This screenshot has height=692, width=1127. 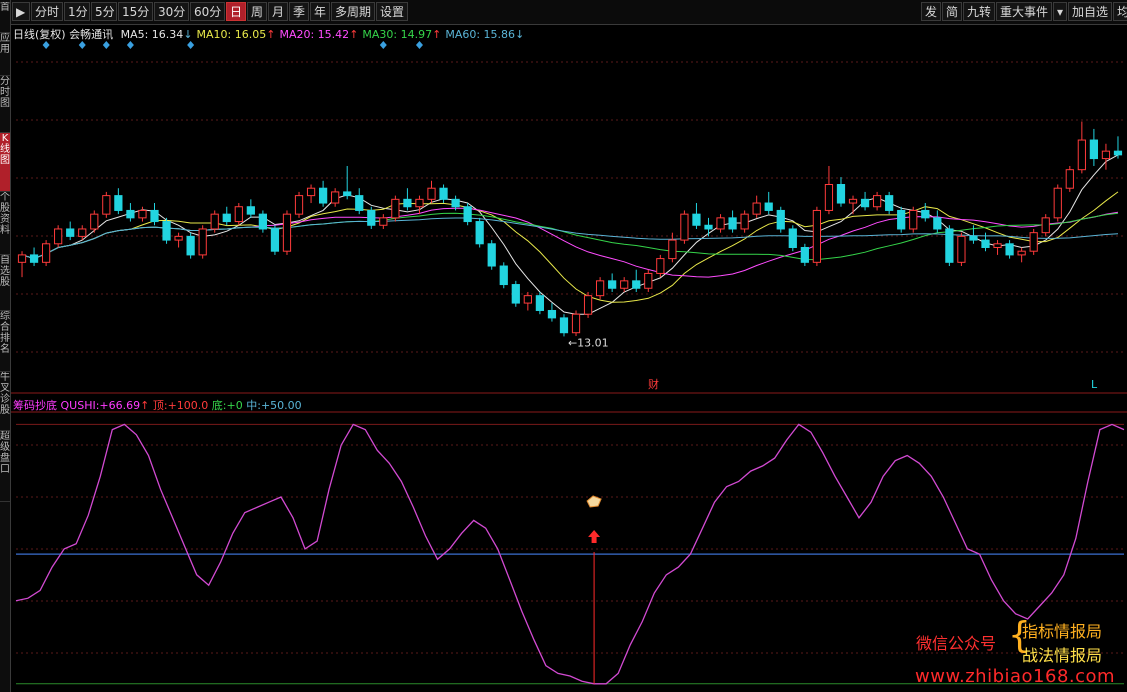 What do you see at coordinates (653, 384) in the screenshot?
I see `finance-marker: 财` at bounding box center [653, 384].